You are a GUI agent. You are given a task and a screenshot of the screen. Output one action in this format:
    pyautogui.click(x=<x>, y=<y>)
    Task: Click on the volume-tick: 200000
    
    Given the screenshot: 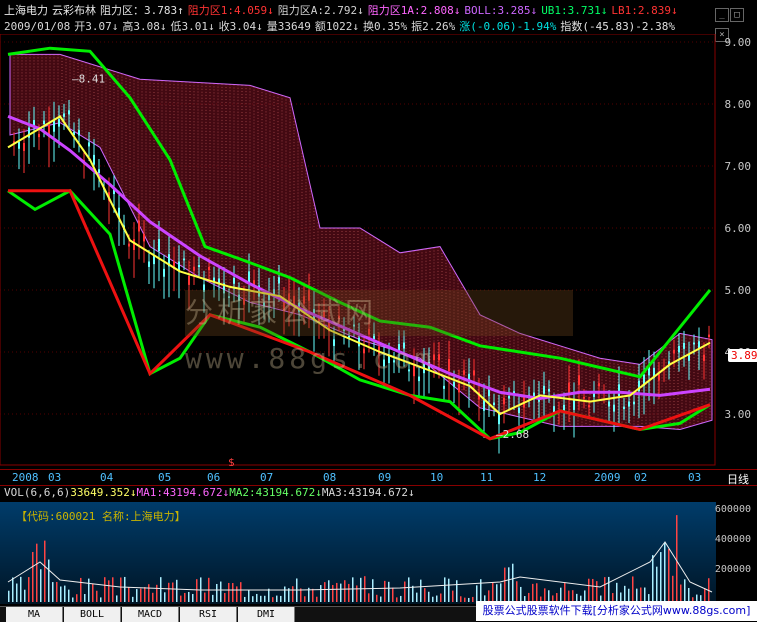 What is the action you would take?
    pyautogui.click(x=732, y=569)
    